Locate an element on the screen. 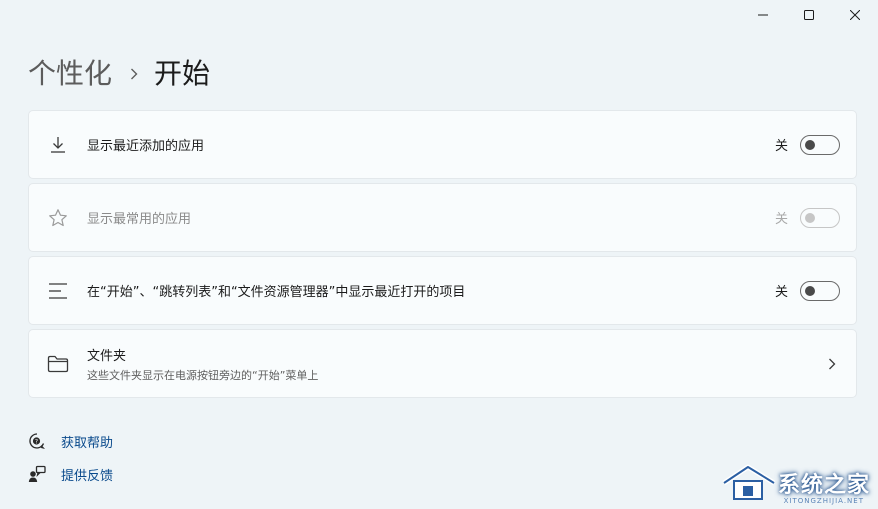  minimize-icon is located at coordinates (763, 15).